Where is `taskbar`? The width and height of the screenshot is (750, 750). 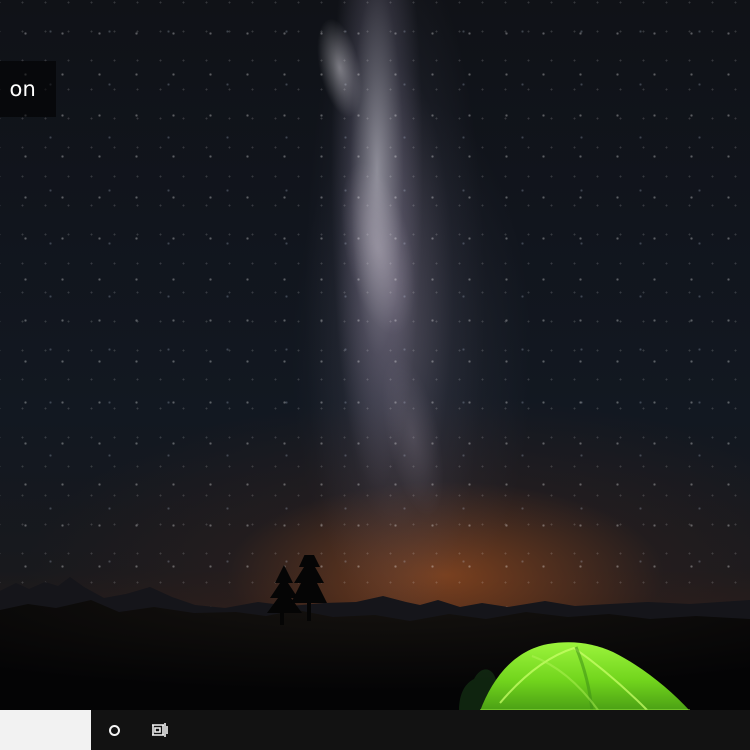 taskbar is located at coordinates (375, 730).